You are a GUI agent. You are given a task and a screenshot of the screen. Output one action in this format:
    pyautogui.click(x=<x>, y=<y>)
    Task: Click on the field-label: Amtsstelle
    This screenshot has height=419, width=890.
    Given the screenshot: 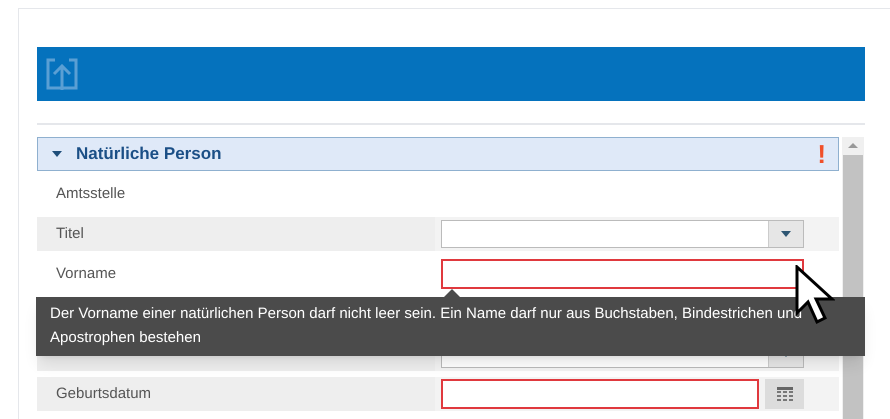 What is the action you would take?
    pyautogui.click(x=90, y=194)
    